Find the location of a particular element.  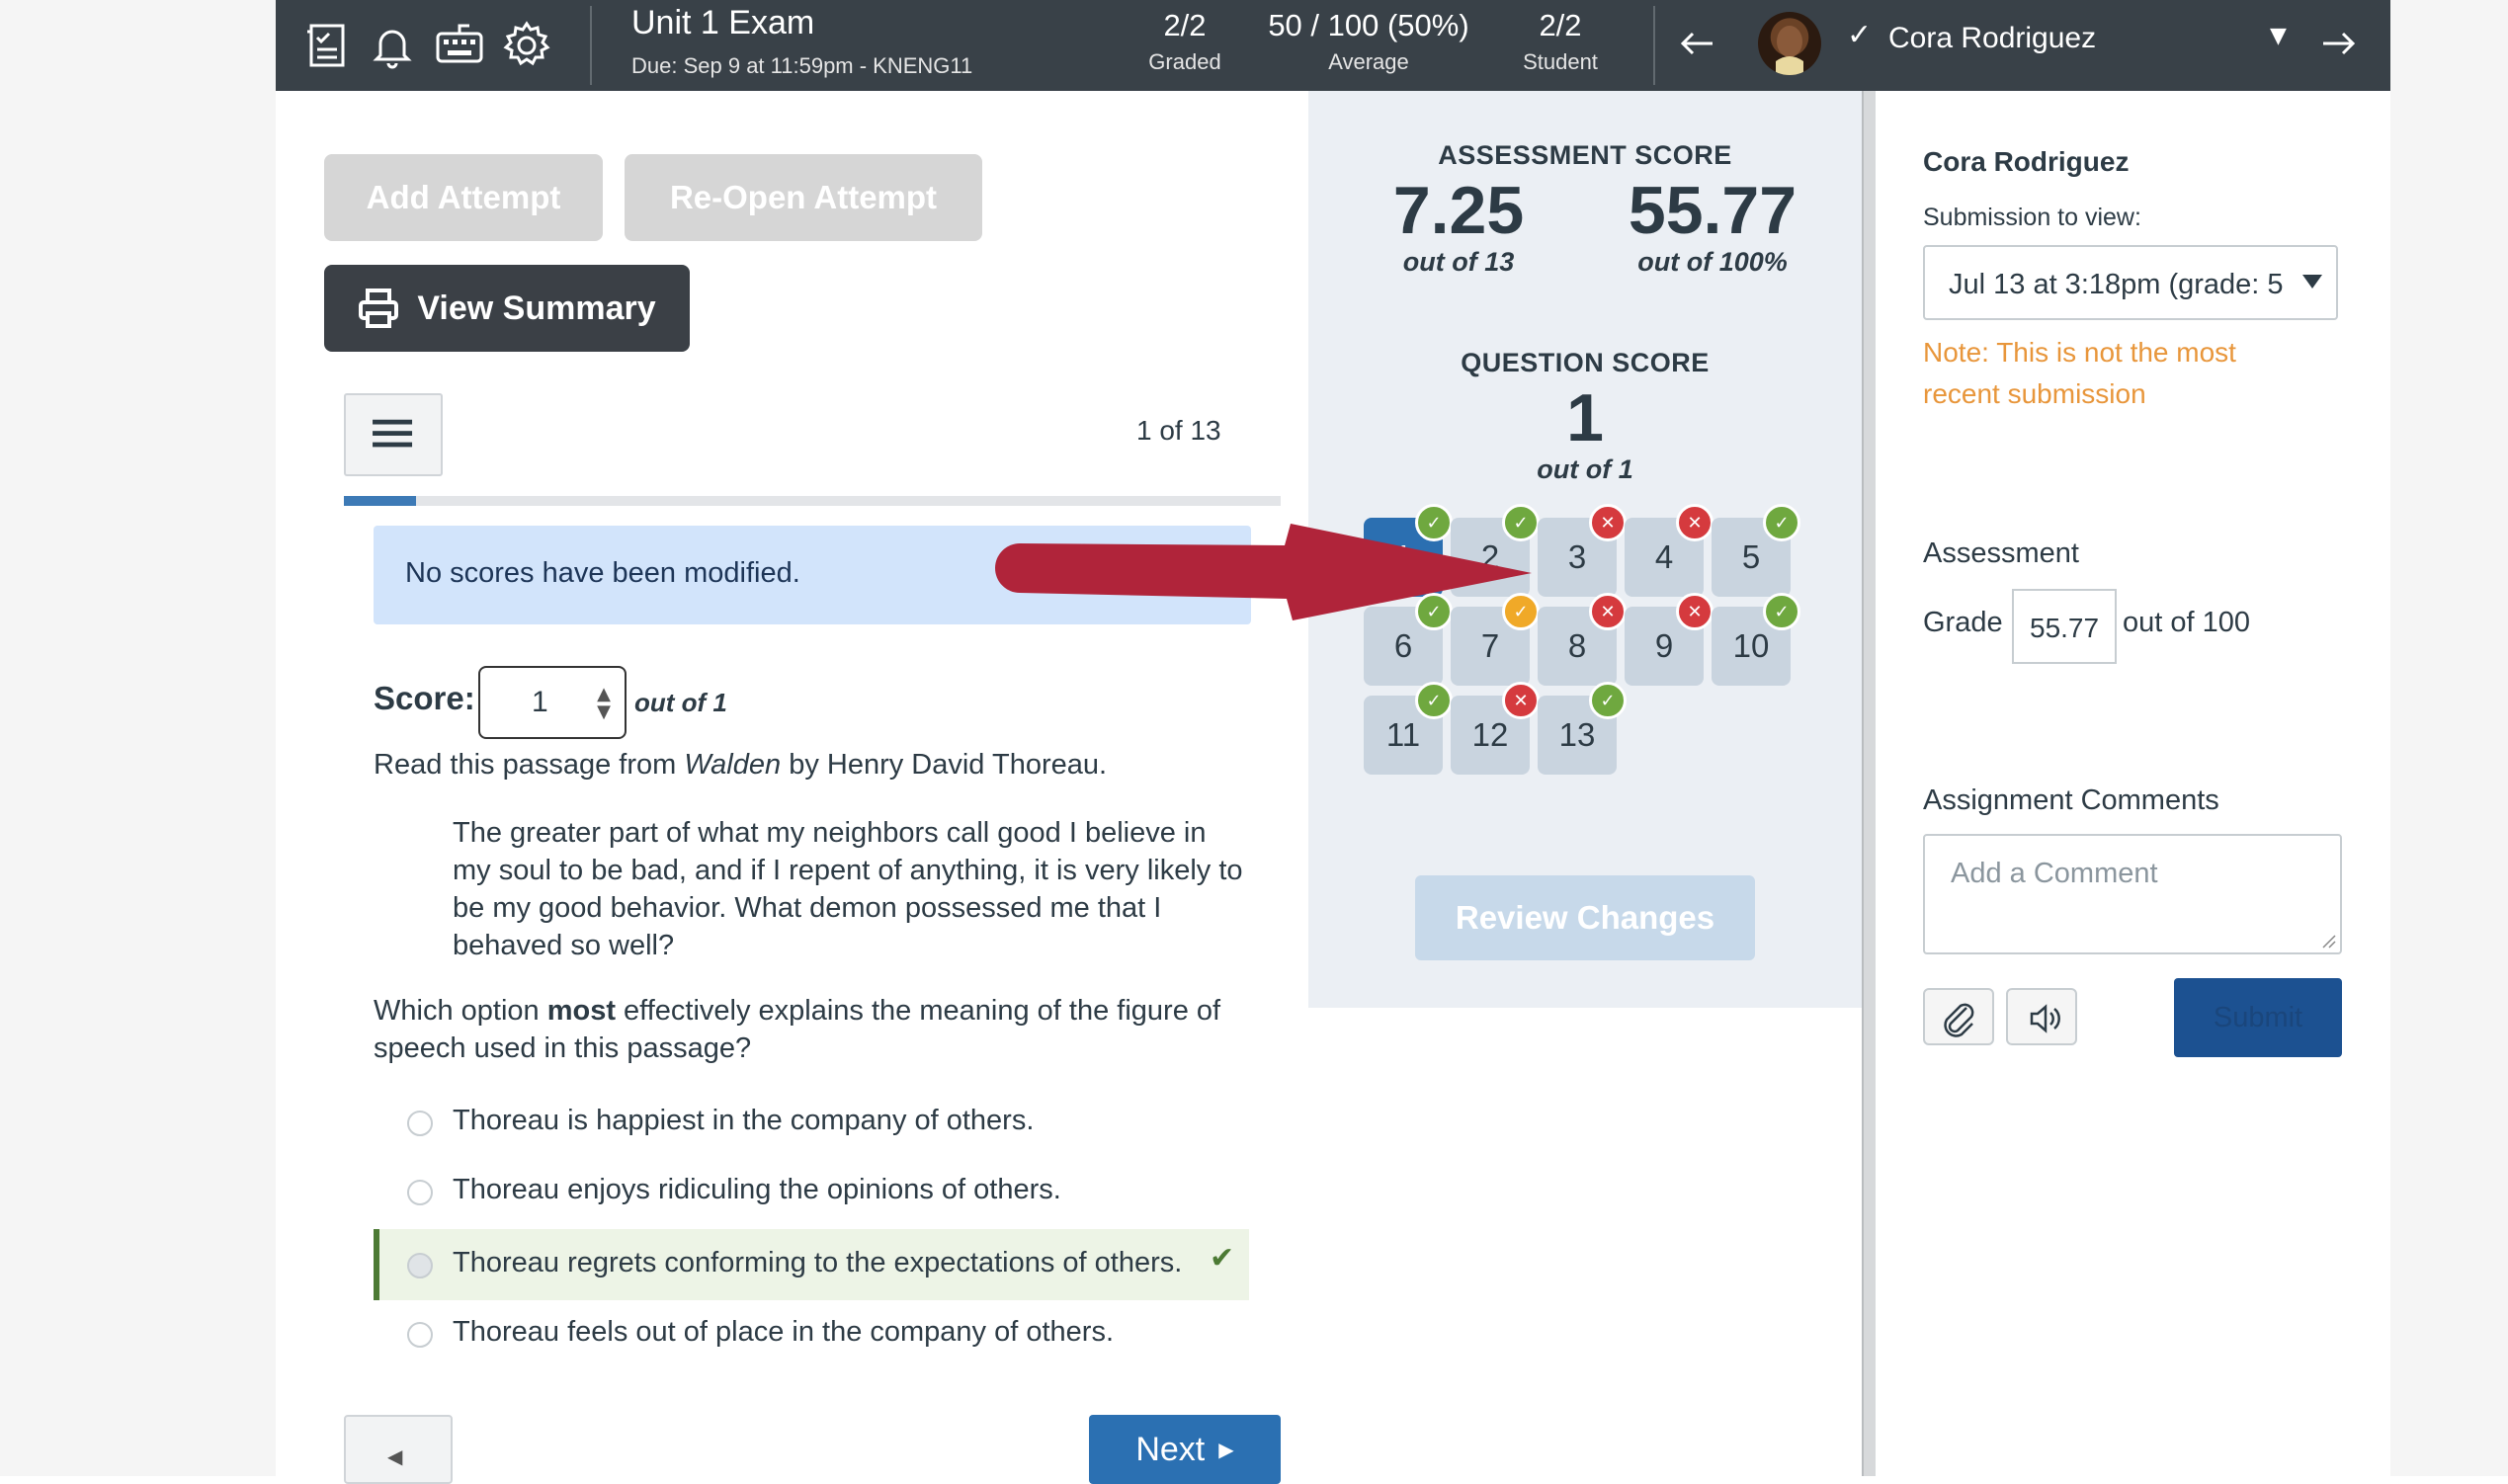

average-label: Average is located at coordinates (1368, 61).